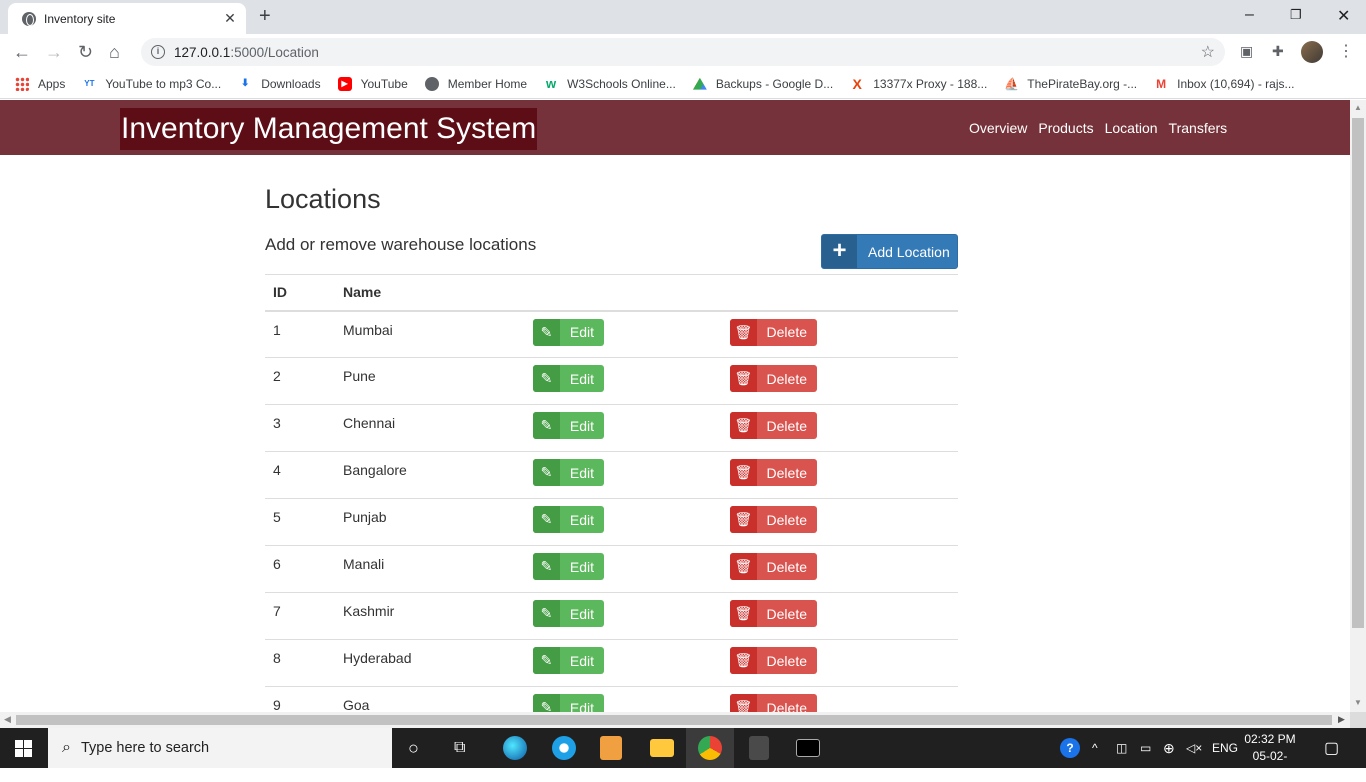  I want to click on volume-icon: ◁×, so click(1194, 748).